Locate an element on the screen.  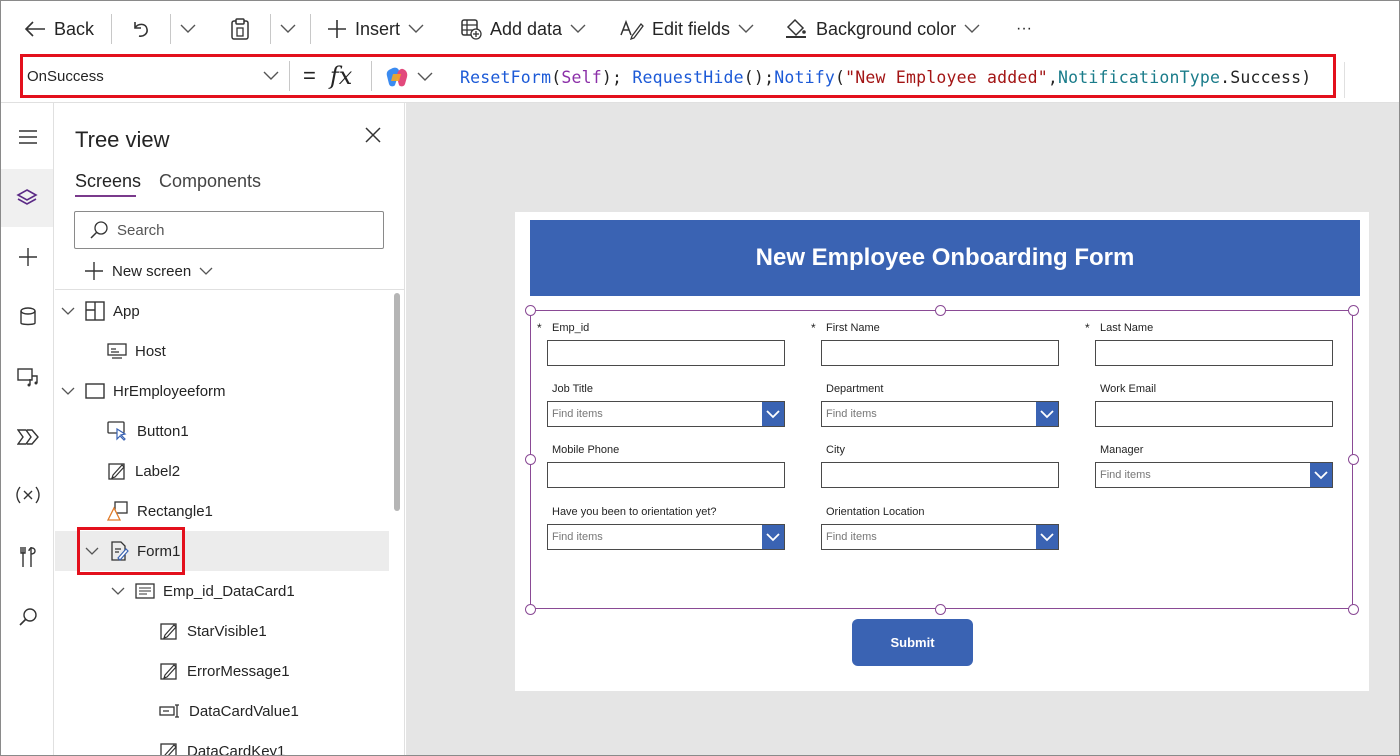
tree-search-input: Search is located at coordinates (229, 230).